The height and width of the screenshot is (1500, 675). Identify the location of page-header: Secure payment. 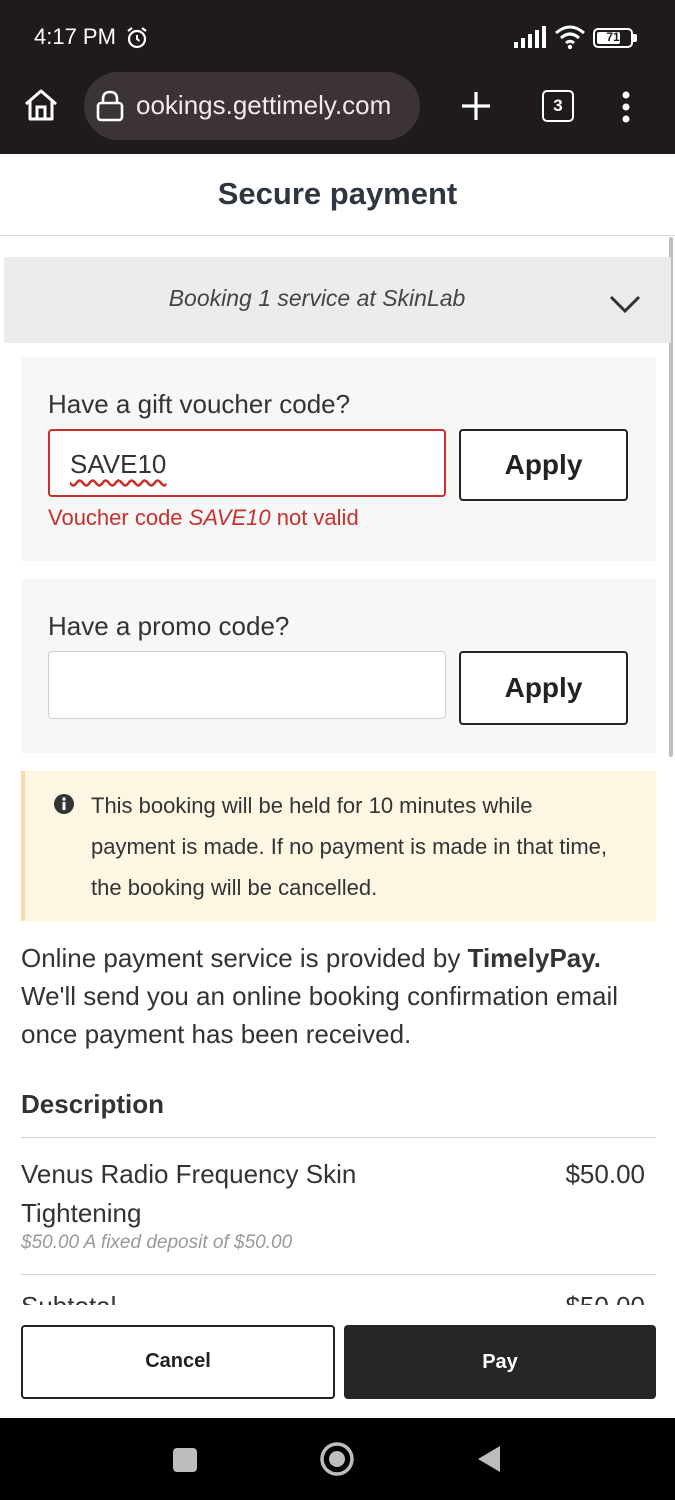
(337, 195).